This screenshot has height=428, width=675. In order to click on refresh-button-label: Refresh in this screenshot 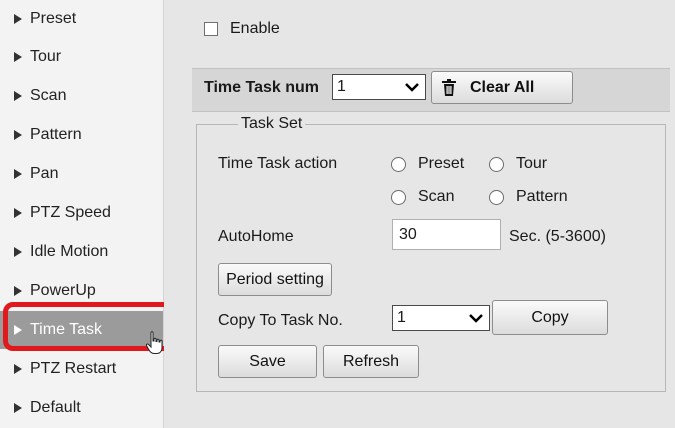, I will do `click(371, 361)`.